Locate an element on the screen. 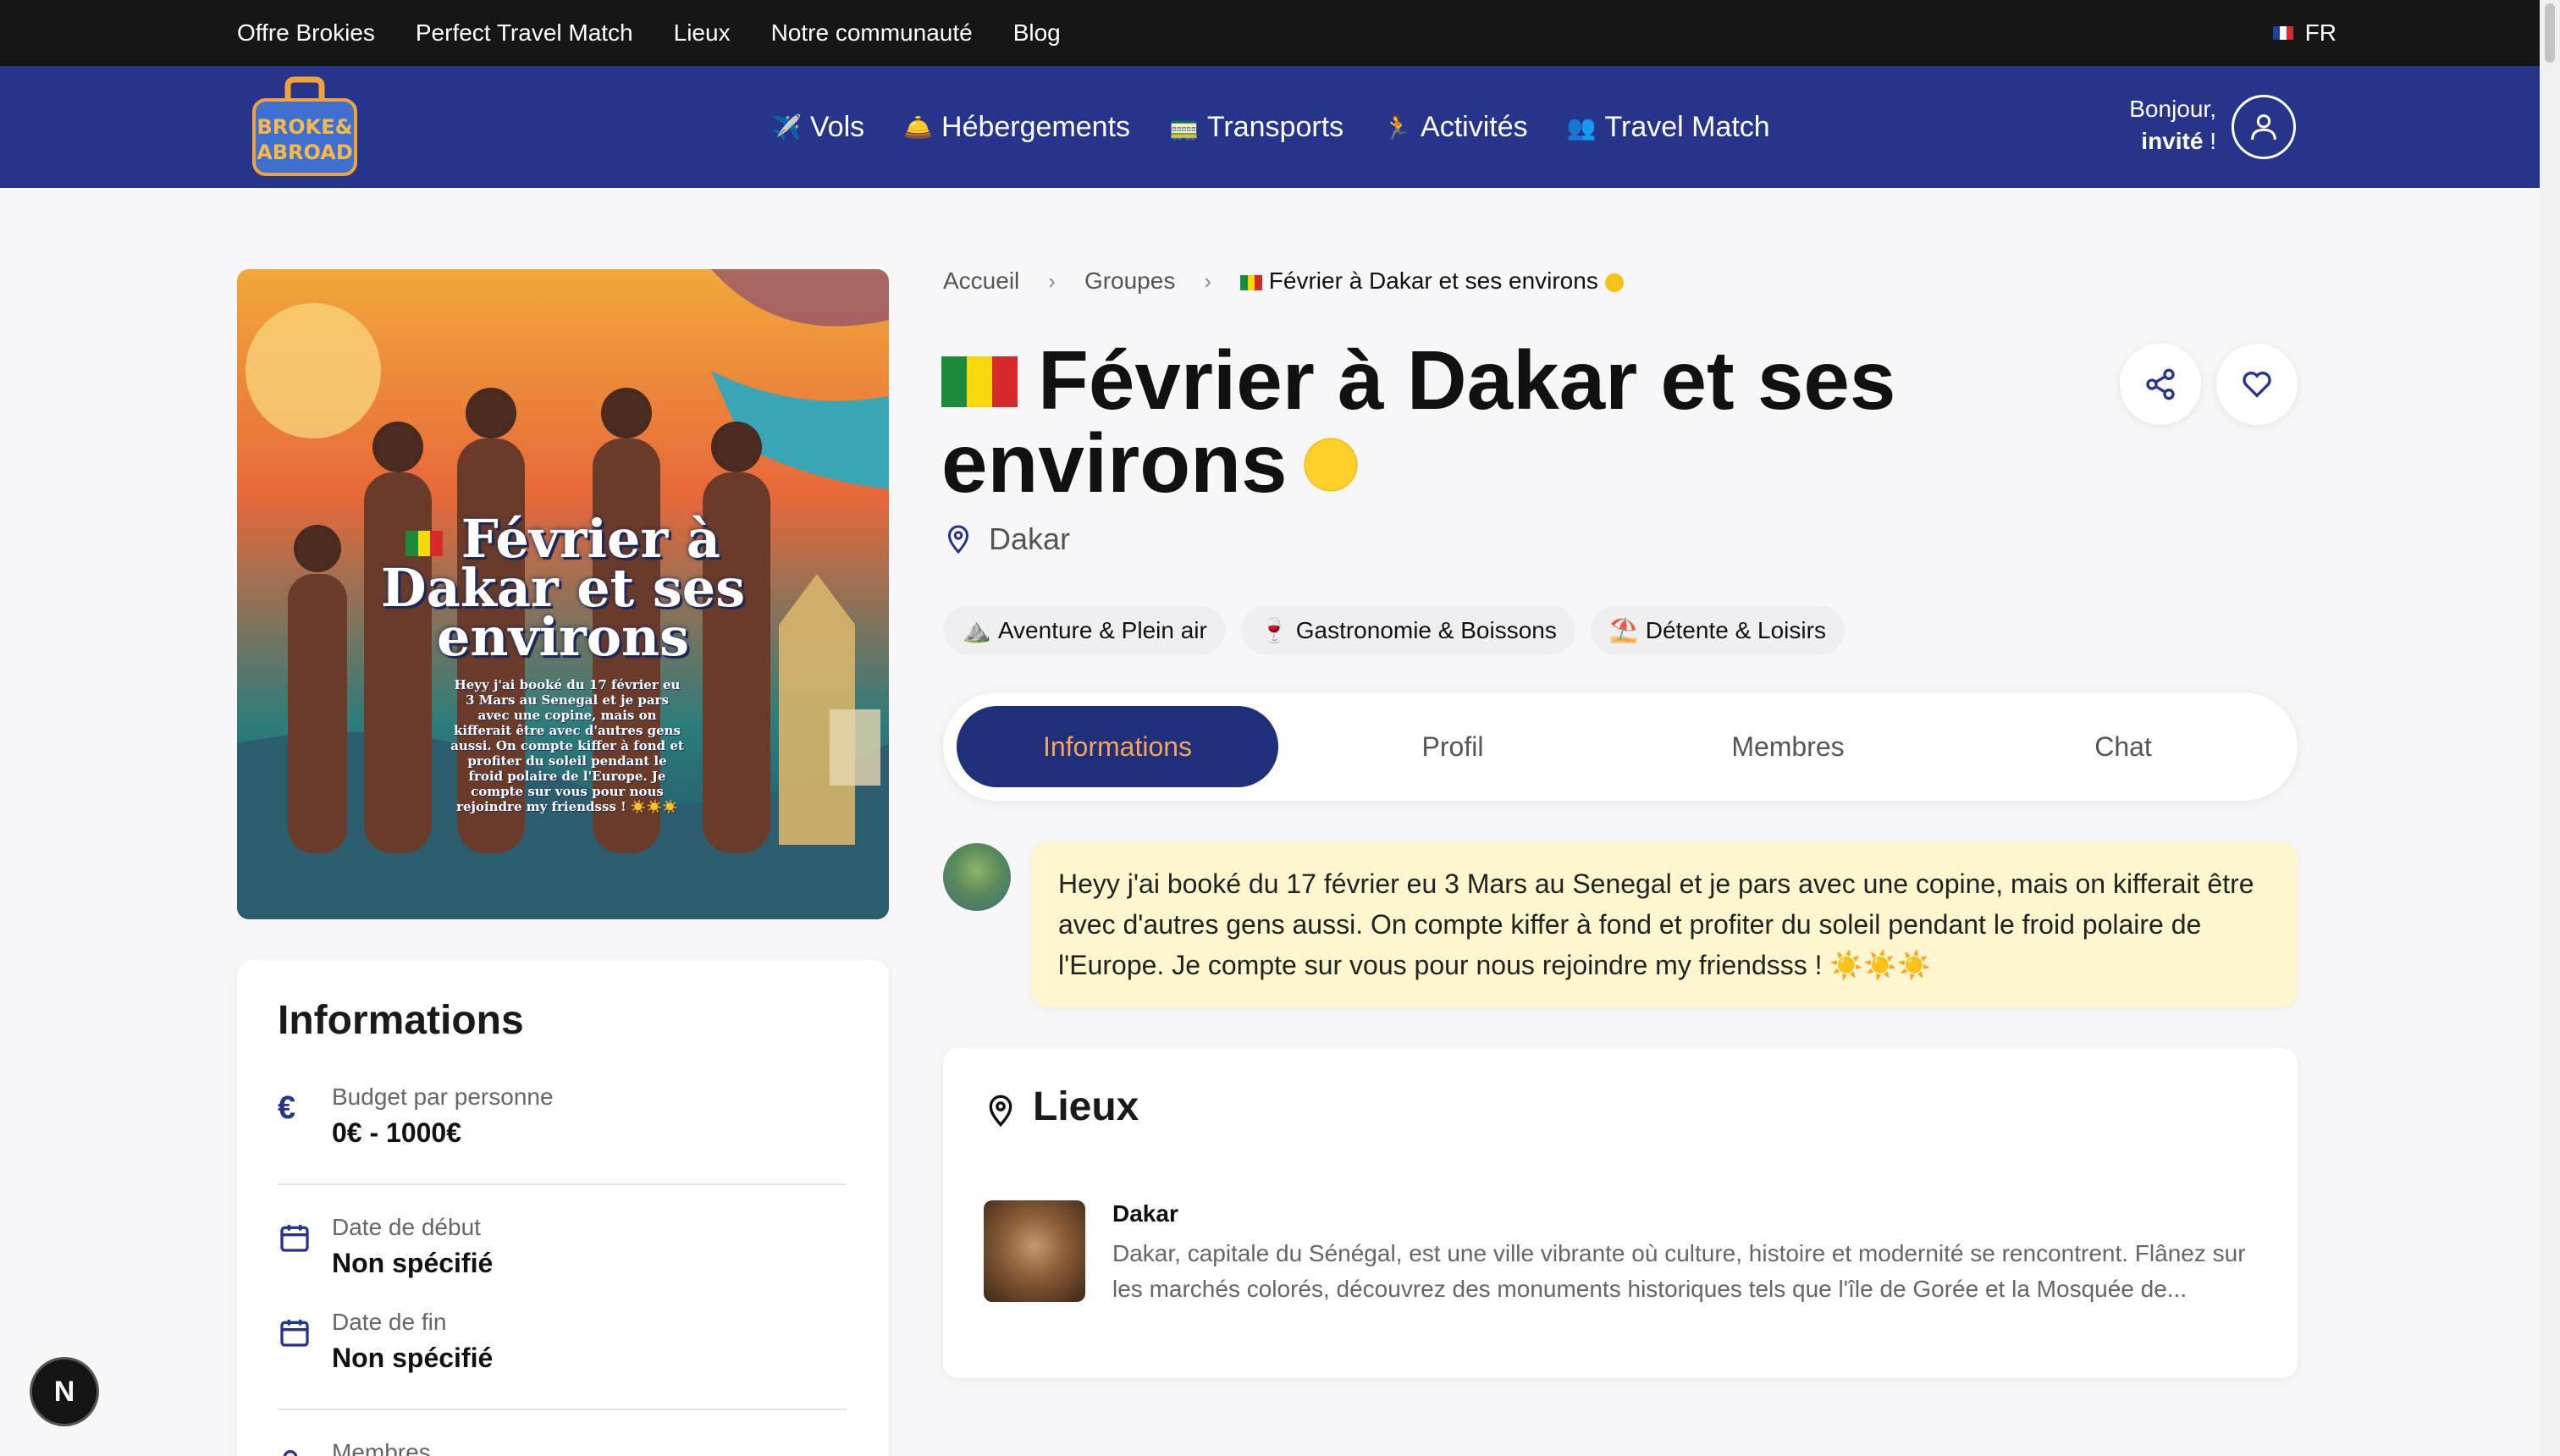 Image resolution: width=2560 pixels, height=1456 pixels. favorite-button is located at coordinates (2257, 385).